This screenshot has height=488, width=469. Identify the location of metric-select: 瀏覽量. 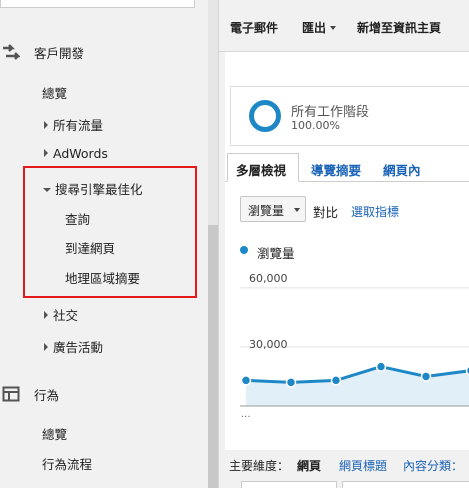
(273, 209).